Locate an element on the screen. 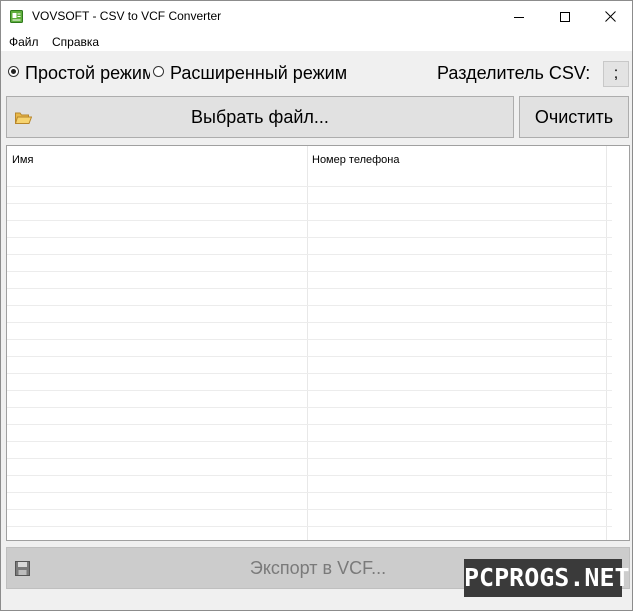  maximize-icon is located at coordinates (565, 16).